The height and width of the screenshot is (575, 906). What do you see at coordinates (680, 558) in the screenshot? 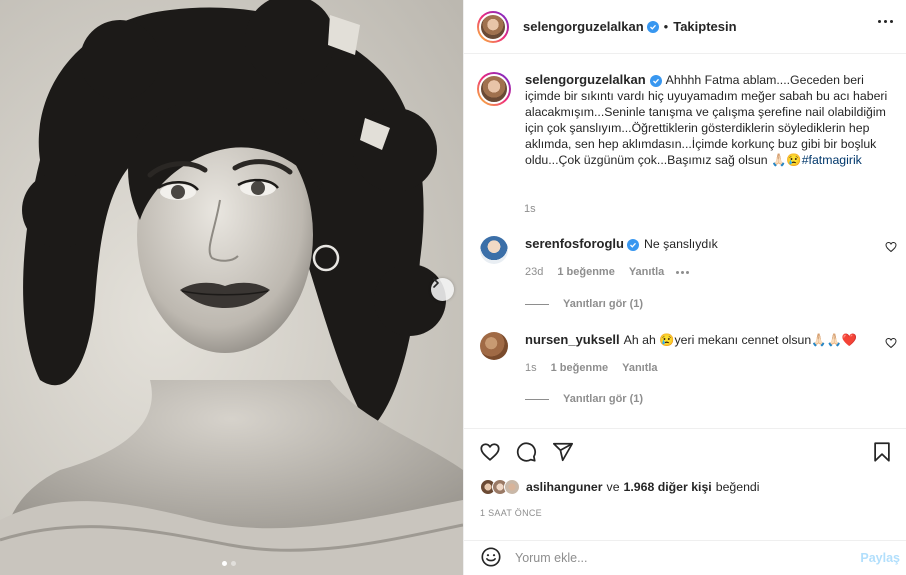
I see `comment-input` at bounding box center [680, 558].